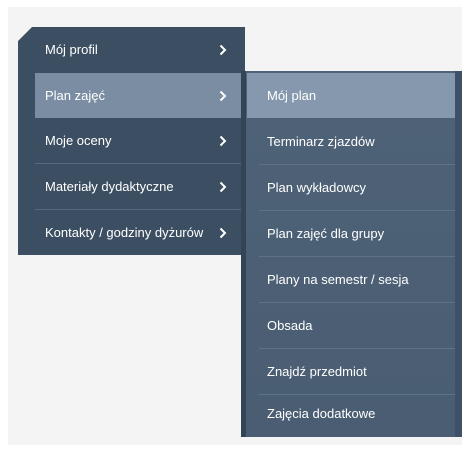 This screenshot has height=452, width=470. Describe the element at coordinates (317, 371) in the screenshot. I see `submenu-item-label: Znajdź przedmiot` at that location.